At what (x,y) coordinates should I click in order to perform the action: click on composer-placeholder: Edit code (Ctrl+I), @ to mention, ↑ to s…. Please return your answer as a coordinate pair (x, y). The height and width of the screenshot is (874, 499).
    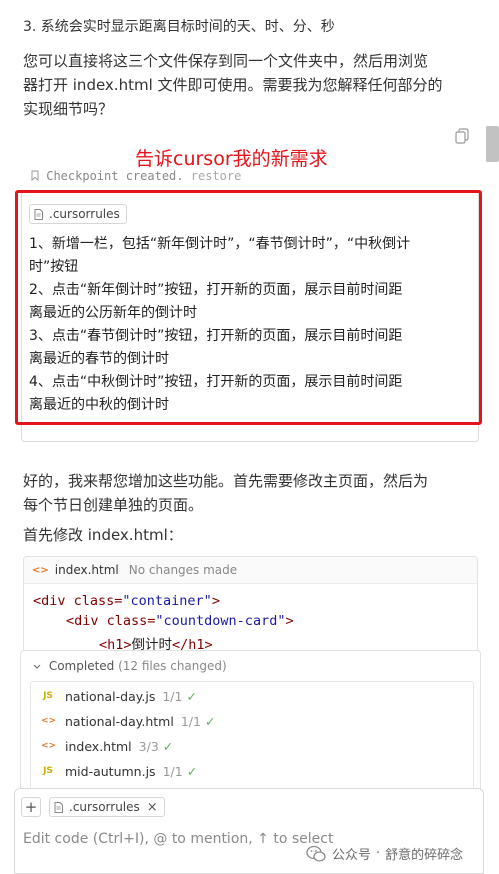
    Looking at the image, I should click on (178, 839).